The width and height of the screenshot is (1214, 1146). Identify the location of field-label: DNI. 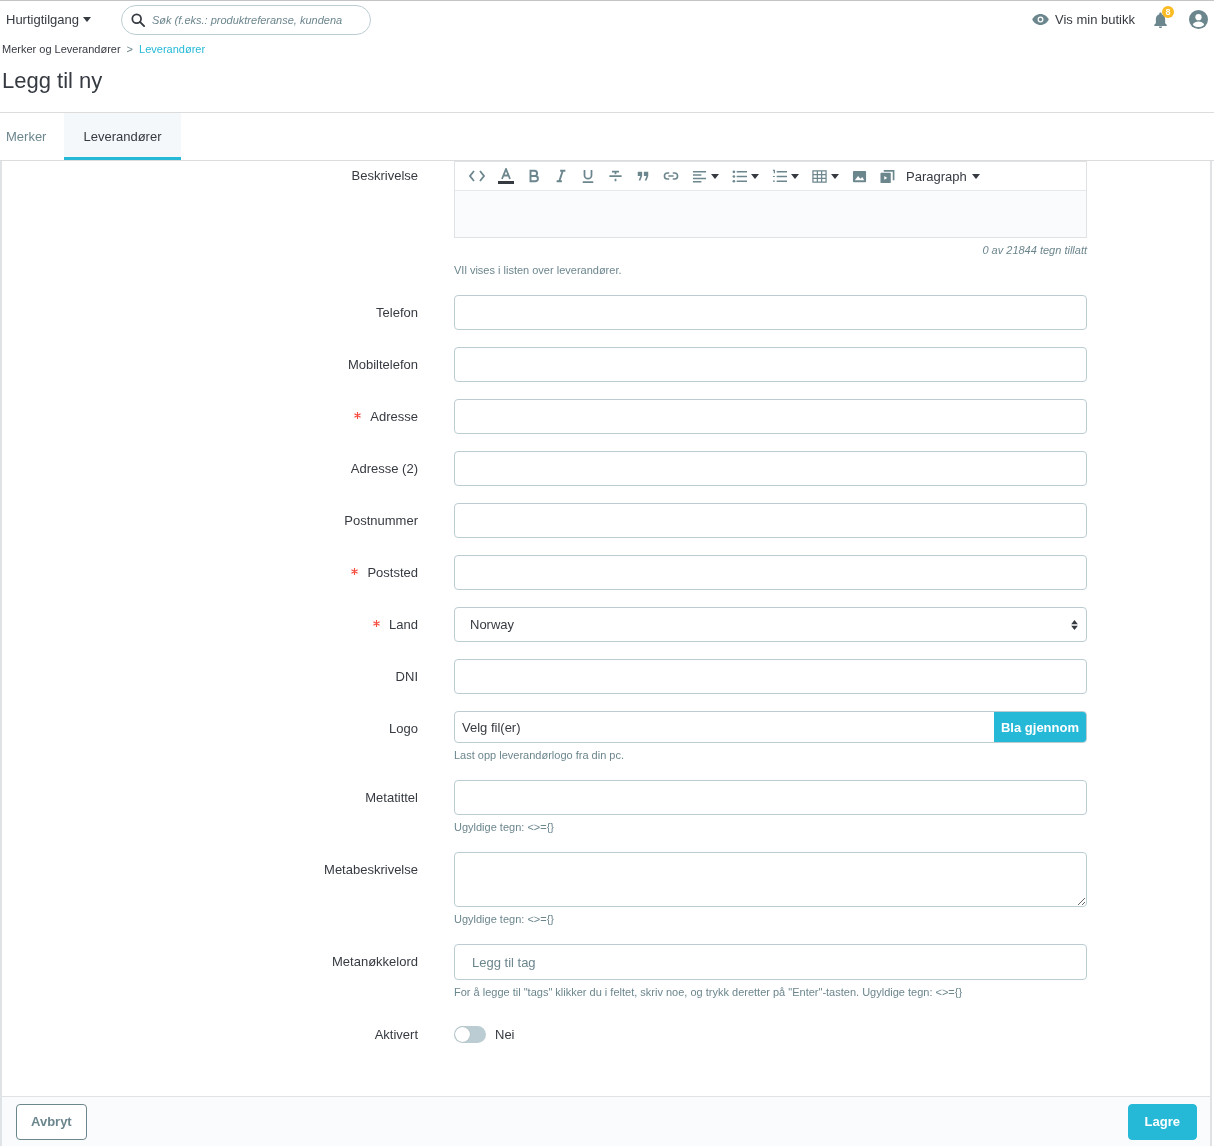
(406, 676).